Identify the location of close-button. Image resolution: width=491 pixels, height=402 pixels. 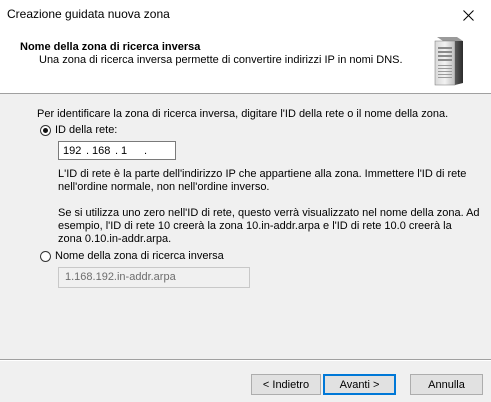
(468, 15).